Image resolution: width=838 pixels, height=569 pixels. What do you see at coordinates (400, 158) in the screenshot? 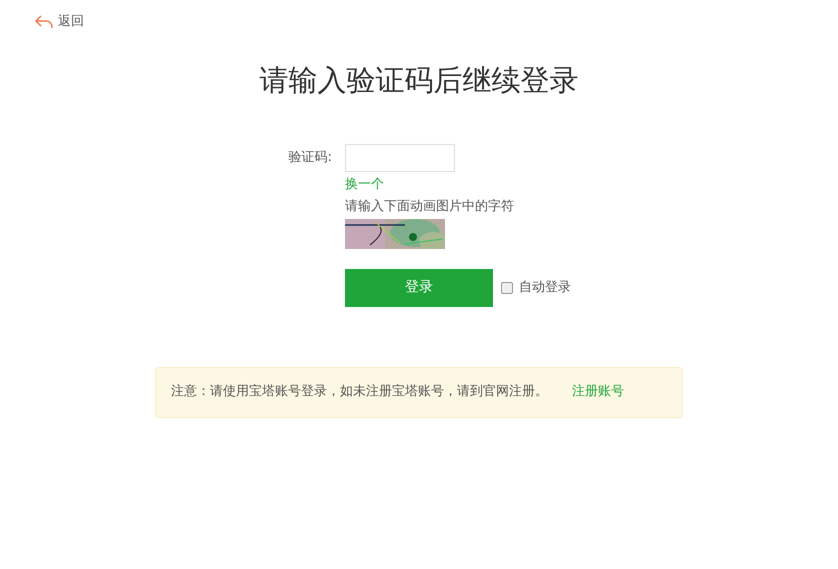
I see `captcha-input-field` at bounding box center [400, 158].